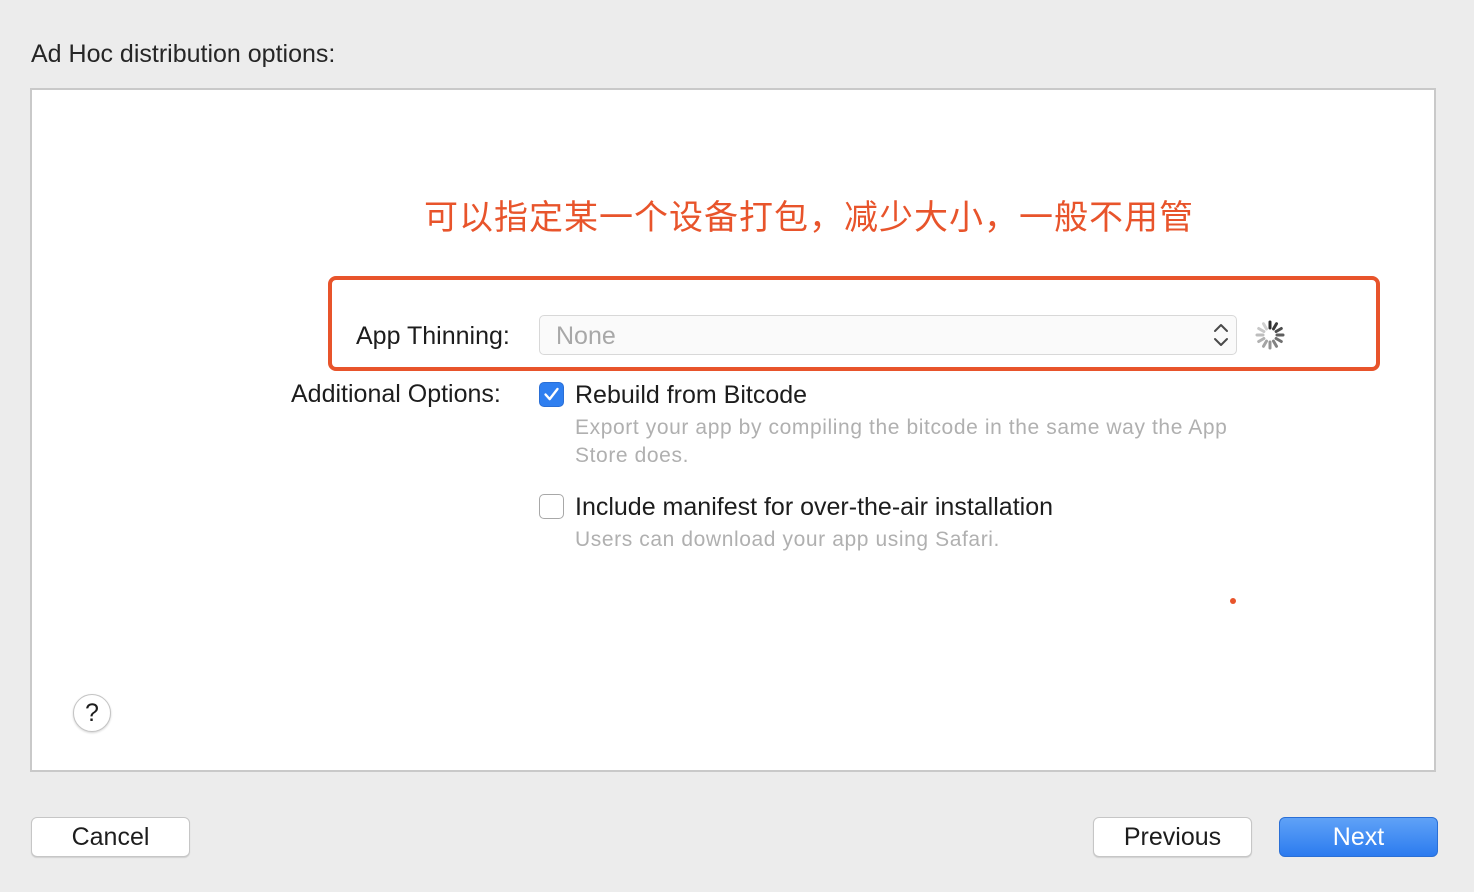 This screenshot has width=1474, height=892. What do you see at coordinates (888, 335) in the screenshot?
I see `app-thinning-select: None` at bounding box center [888, 335].